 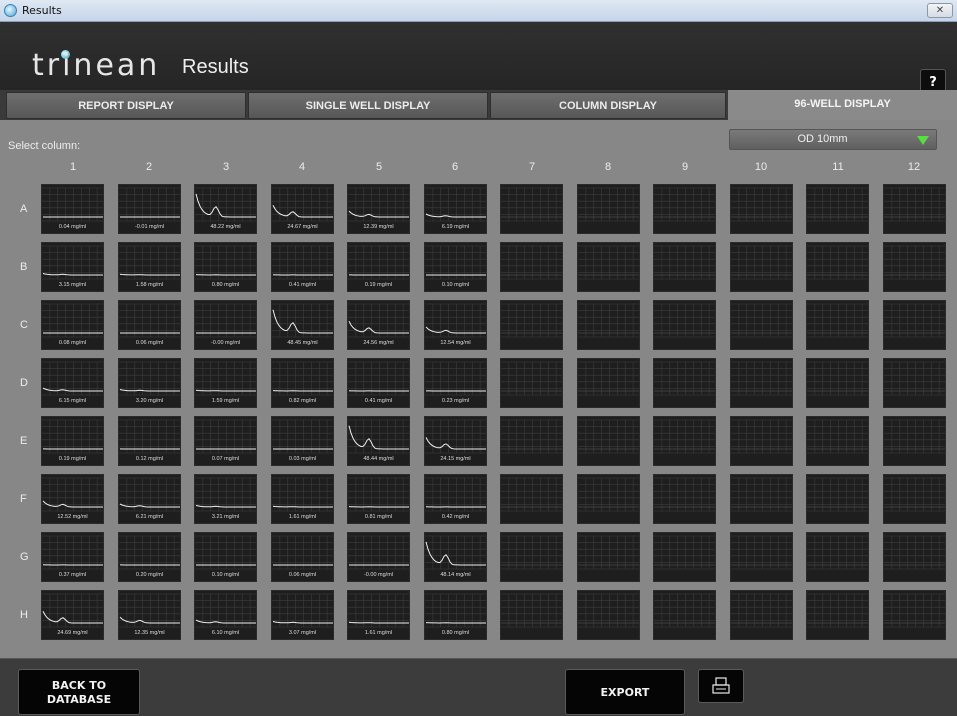 What do you see at coordinates (302, 167) in the screenshot?
I see `column-header-4: 4` at bounding box center [302, 167].